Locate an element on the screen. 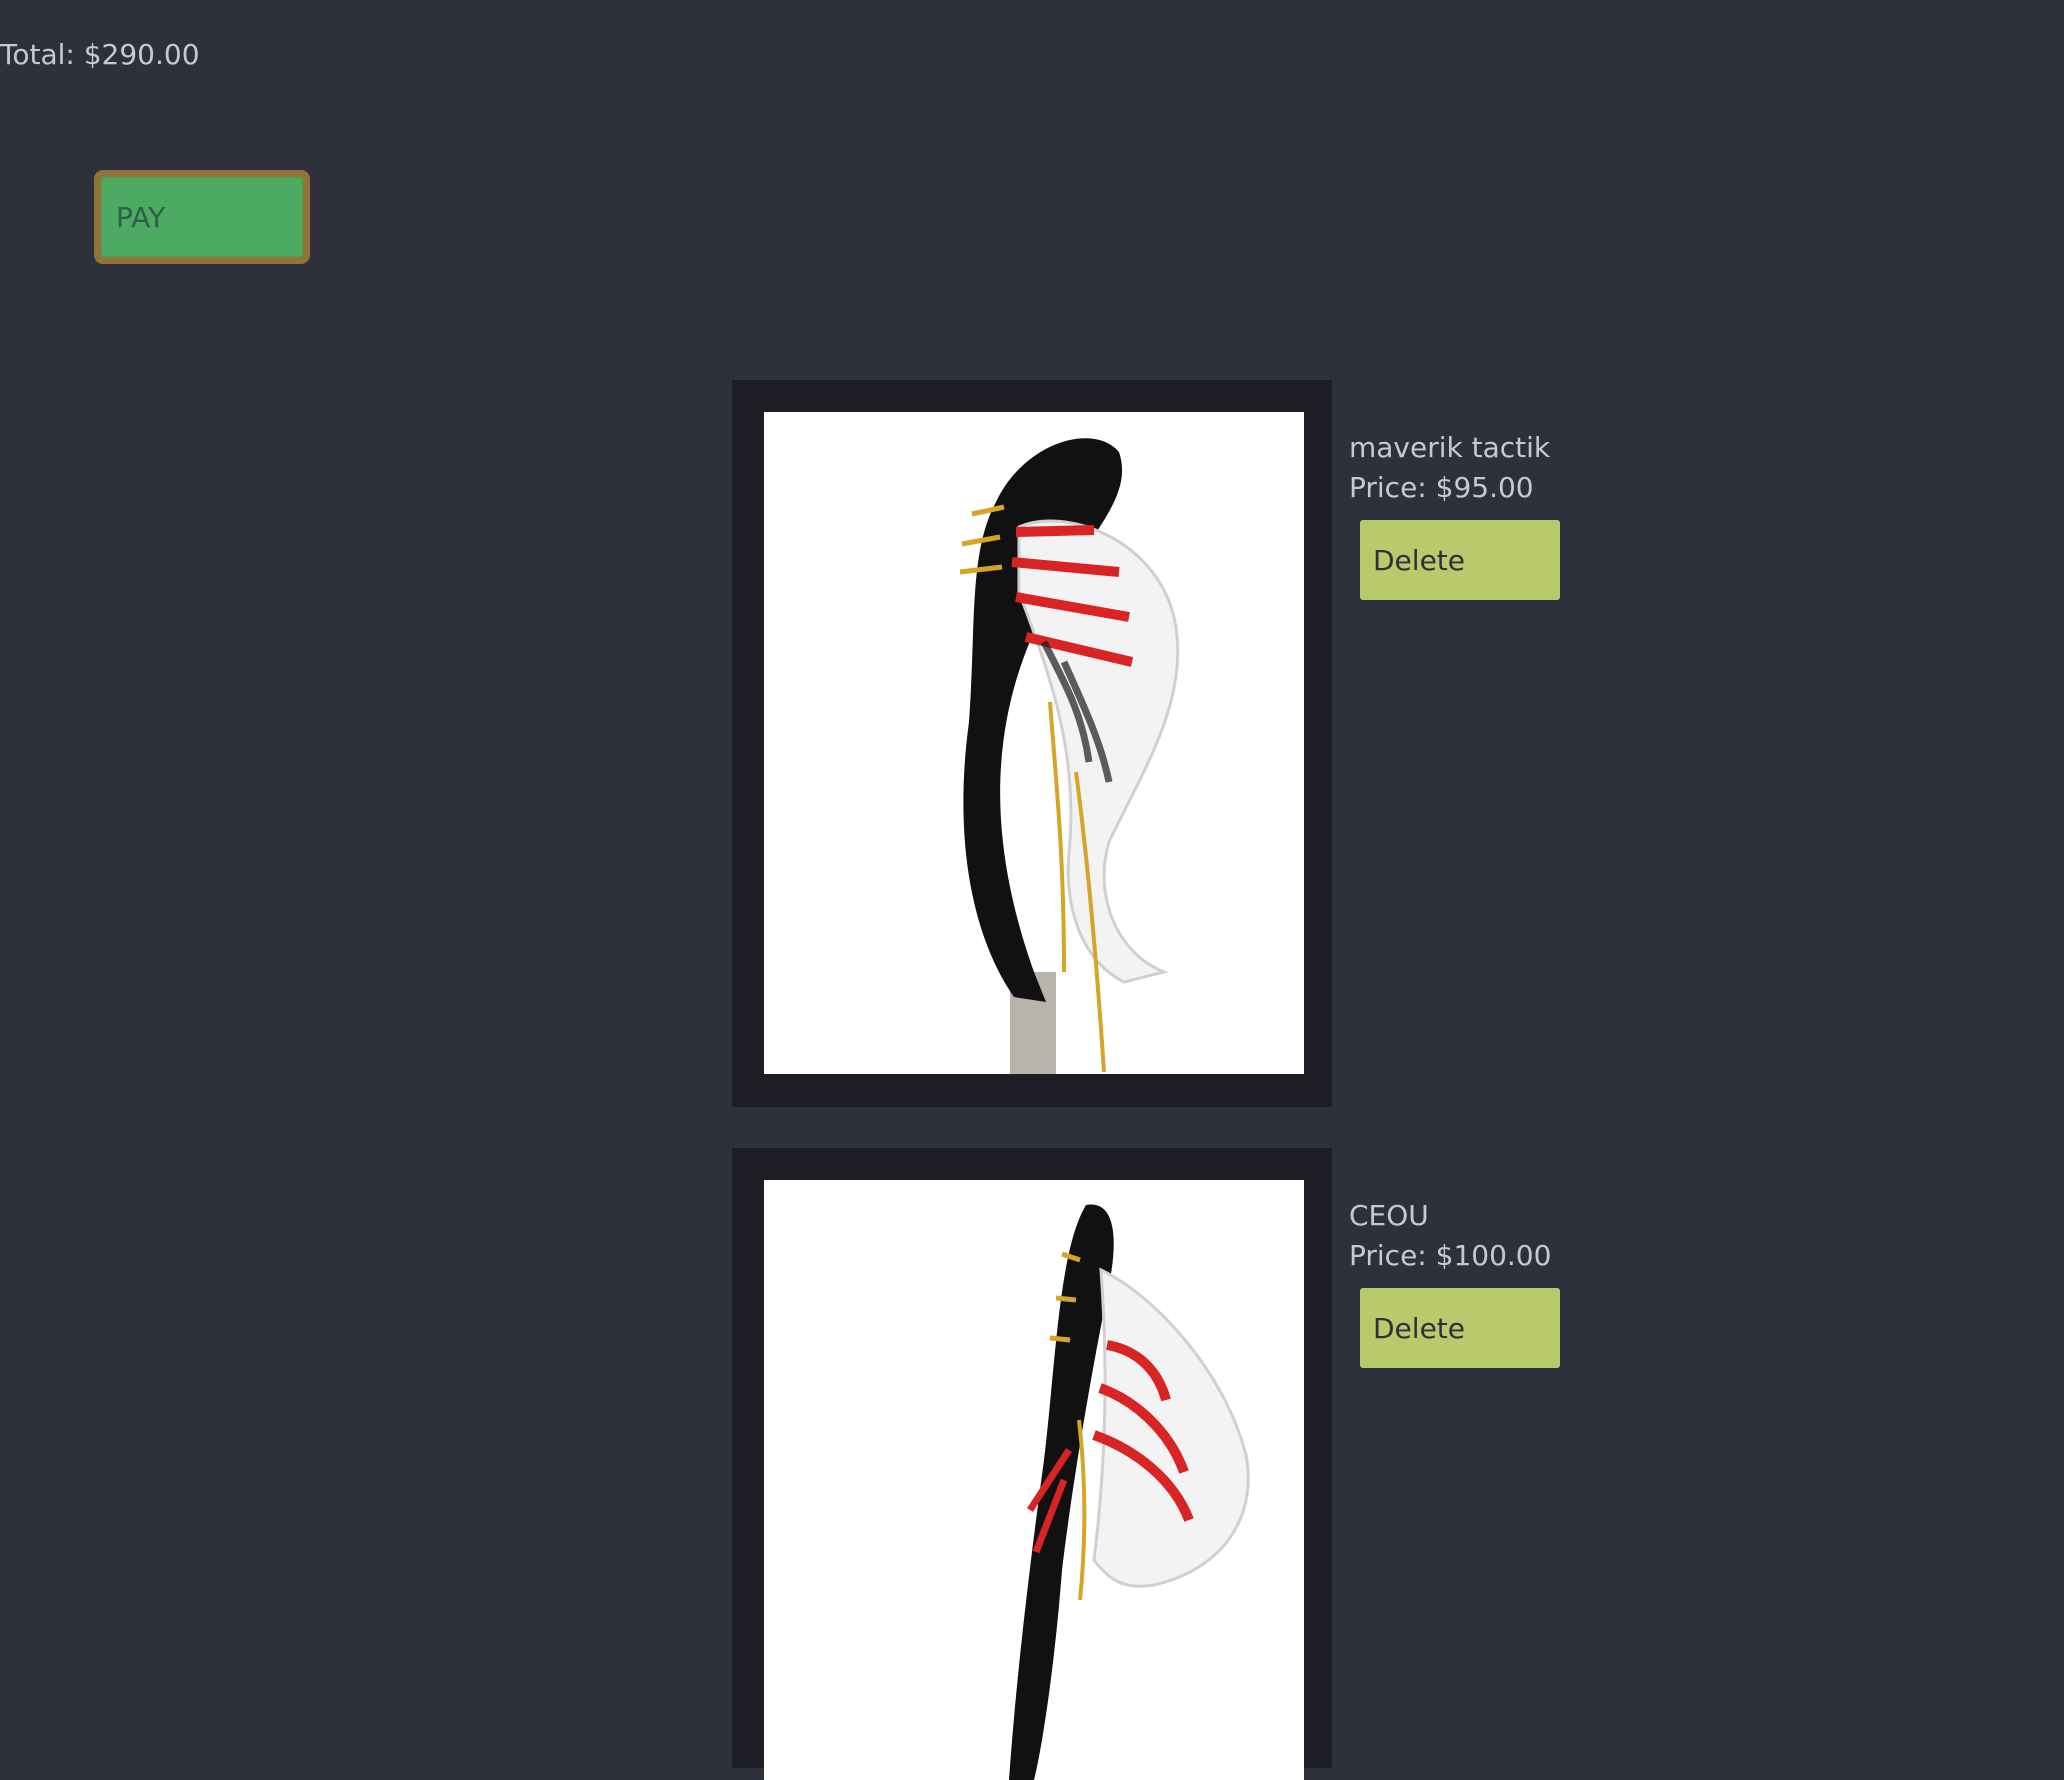 The width and height of the screenshot is (2064, 1780). pay-button: PAY is located at coordinates (202, 217).